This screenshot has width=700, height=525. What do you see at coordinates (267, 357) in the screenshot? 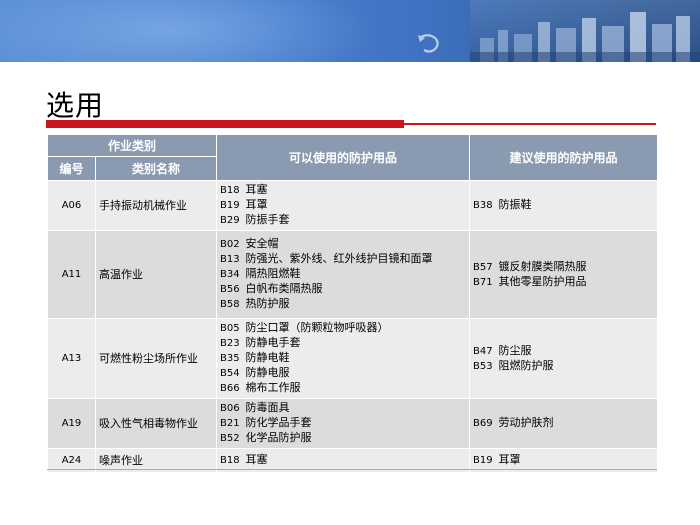
I see `item-label: 防静电鞋` at bounding box center [267, 357].